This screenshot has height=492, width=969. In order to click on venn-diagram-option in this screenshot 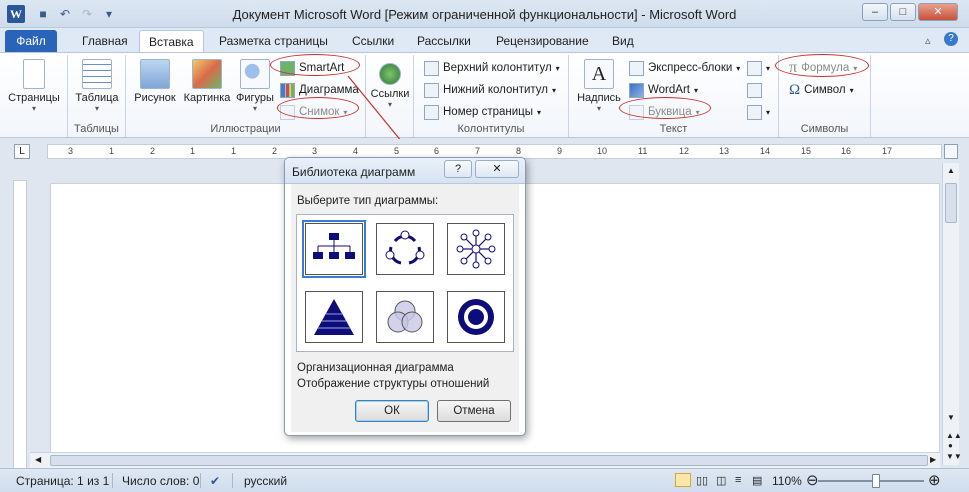, I will do `click(405, 317)`.